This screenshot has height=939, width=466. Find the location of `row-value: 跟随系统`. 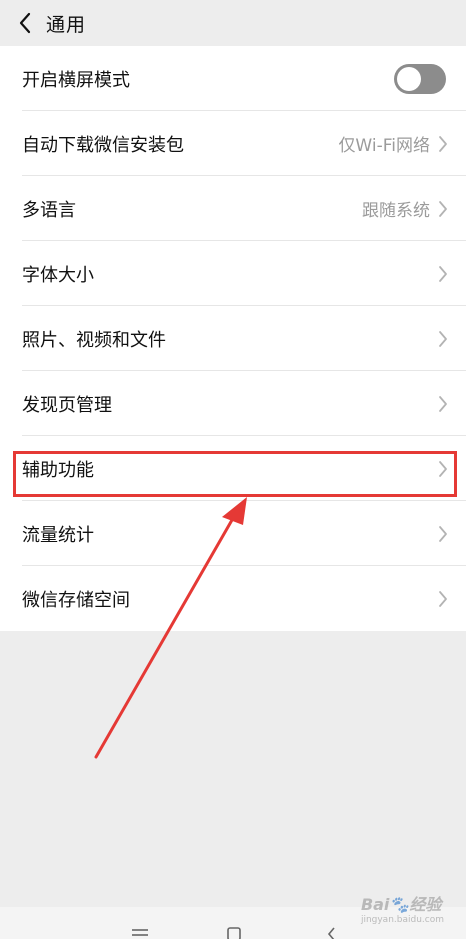

row-value: 跟随系统 is located at coordinates (396, 211).